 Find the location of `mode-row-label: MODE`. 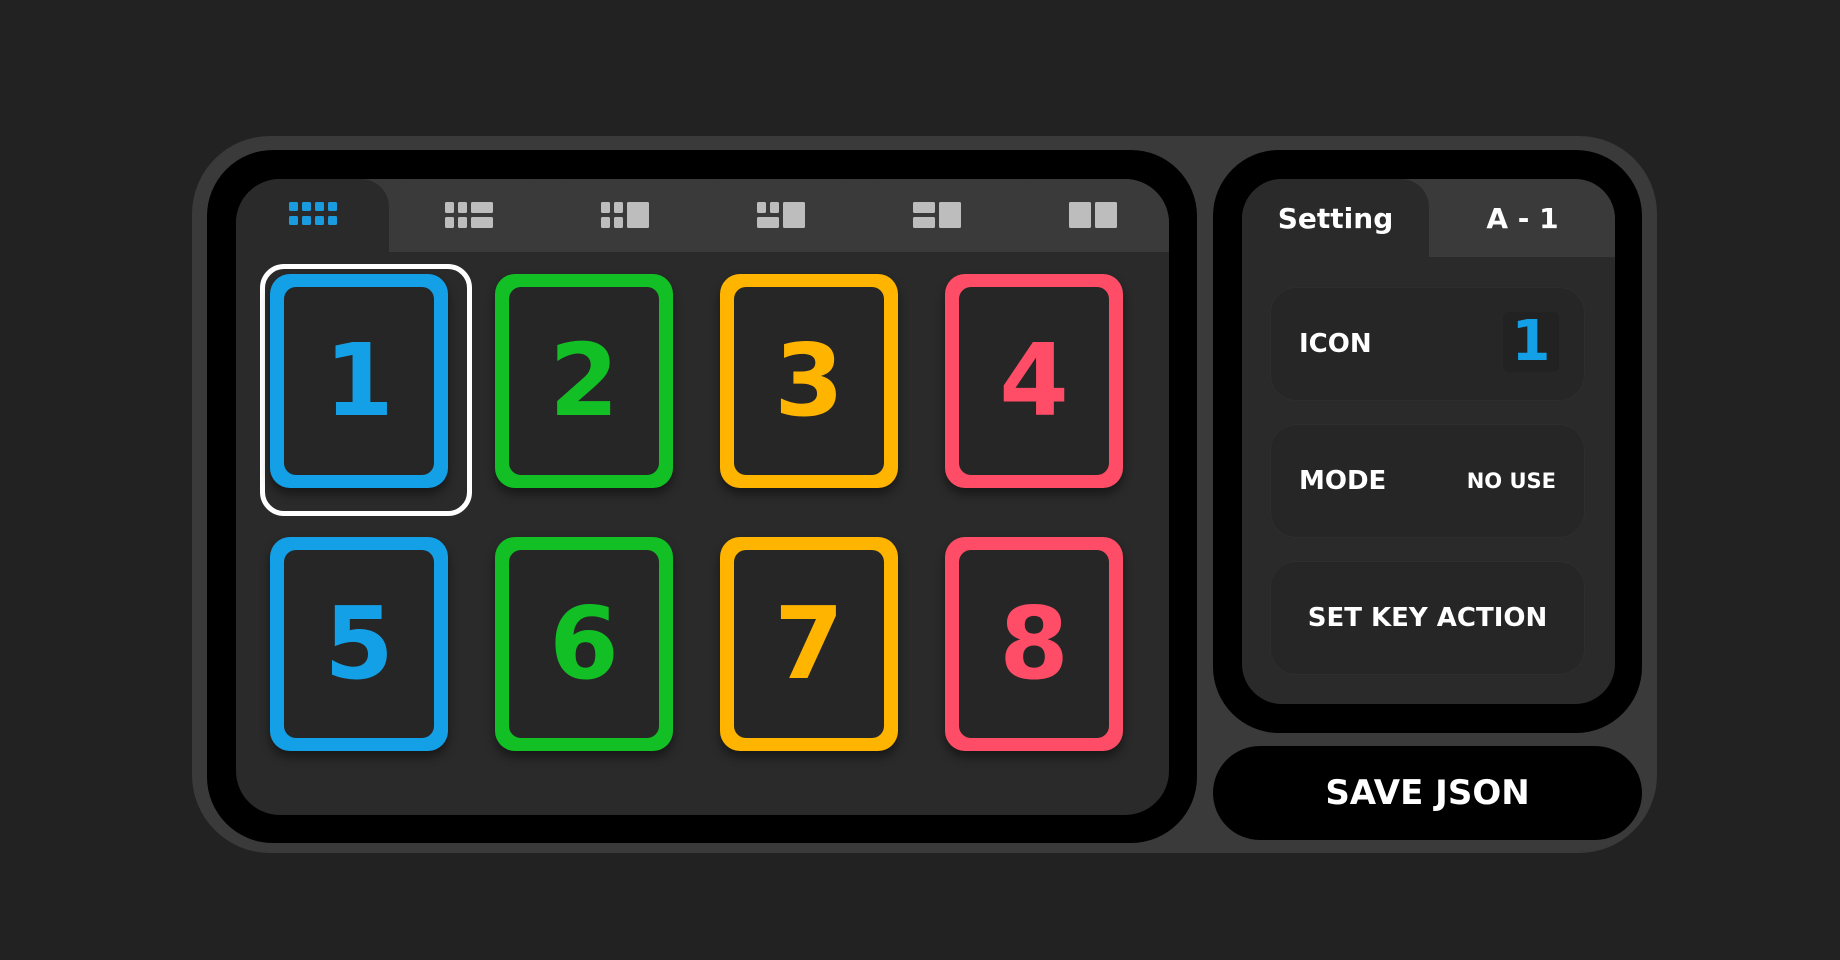

mode-row-label: MODE is located at coordinates (1343, 481).